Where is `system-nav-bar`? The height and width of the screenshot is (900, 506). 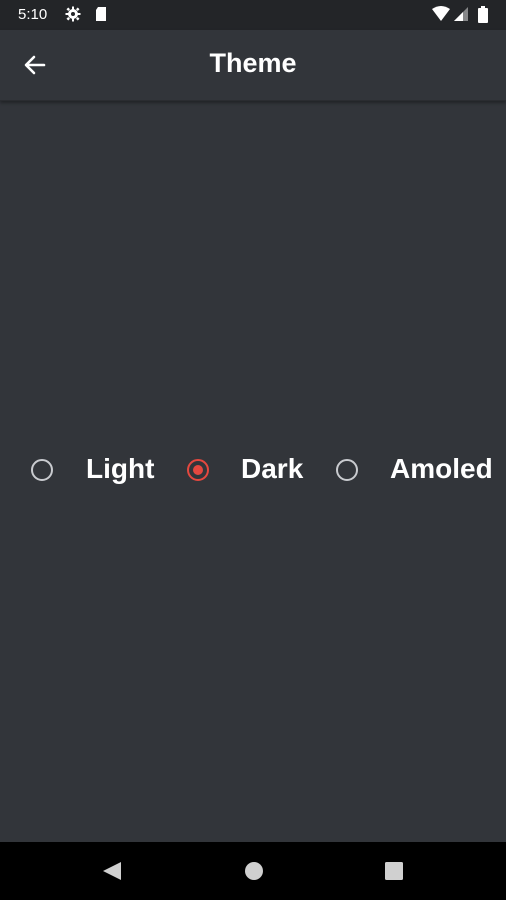
system-nav-bar is located at coordinates (253, 871).